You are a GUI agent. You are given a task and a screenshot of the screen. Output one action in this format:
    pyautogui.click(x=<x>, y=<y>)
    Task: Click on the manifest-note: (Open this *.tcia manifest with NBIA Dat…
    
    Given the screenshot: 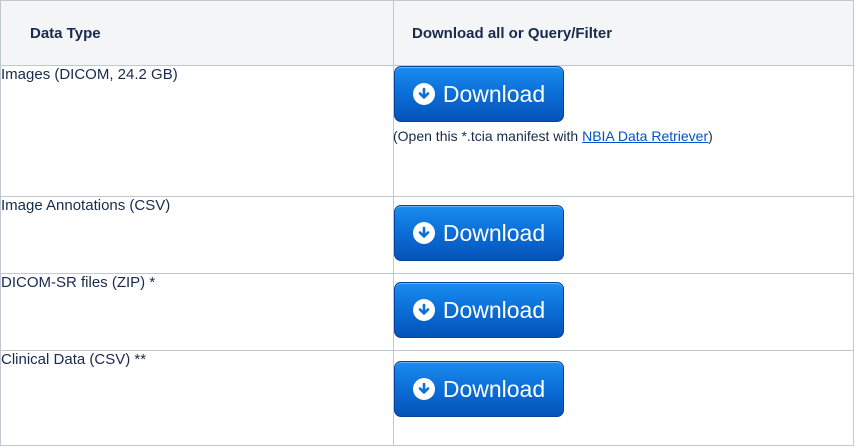 What is the action you would take?
    pyautogui.click(x=598, y=136)
    